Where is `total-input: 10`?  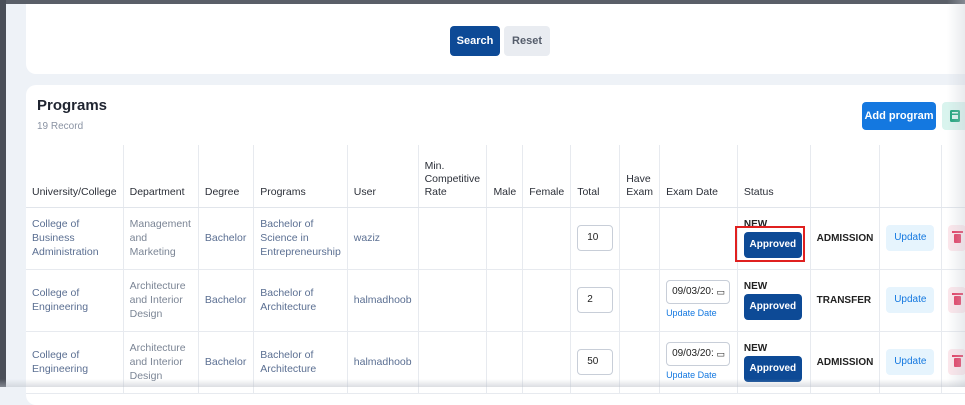 total-input: 10 is located at coordinates (595, 238).